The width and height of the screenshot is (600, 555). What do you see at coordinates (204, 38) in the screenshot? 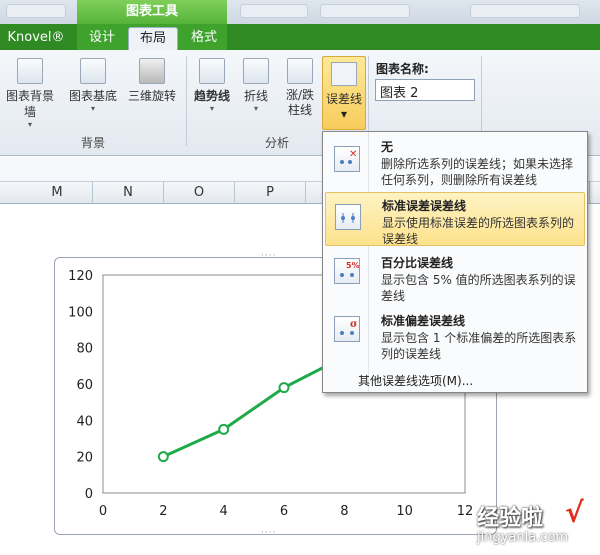
I see `tab-format: 格式` at bounding box center [204, 38].